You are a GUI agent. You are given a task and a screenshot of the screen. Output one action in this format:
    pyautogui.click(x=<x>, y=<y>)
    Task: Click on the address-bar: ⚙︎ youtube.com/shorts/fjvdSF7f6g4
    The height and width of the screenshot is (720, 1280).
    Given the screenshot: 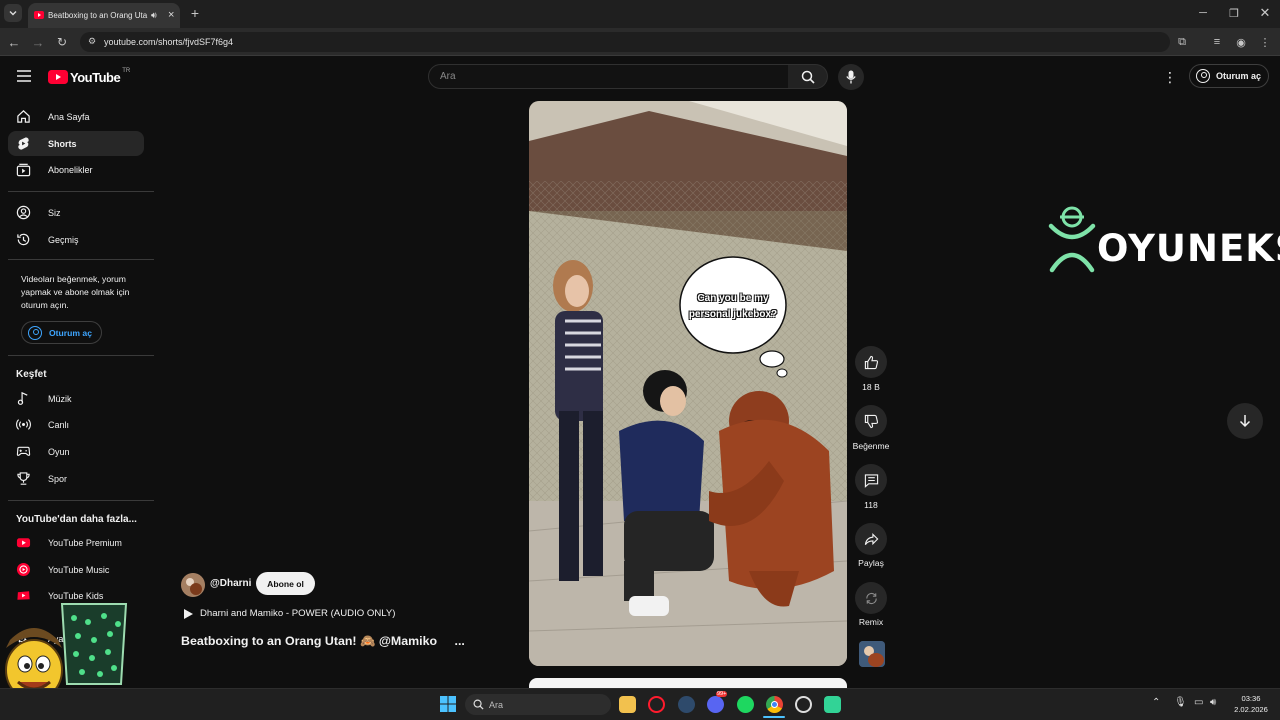 What is the action you would take?
    pyautogui.click(x=625, y=42)
    